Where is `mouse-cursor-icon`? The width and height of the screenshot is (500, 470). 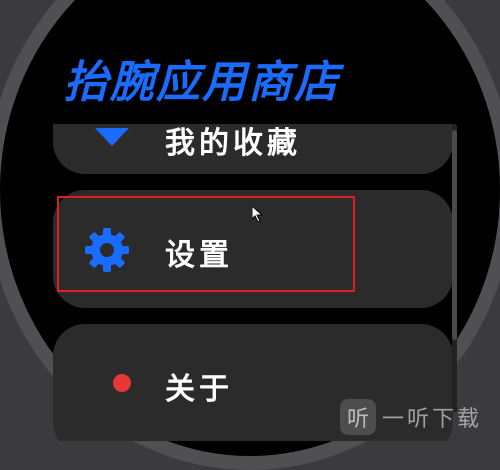 mouse-cursor-icon is located at coordinates (258, 214).